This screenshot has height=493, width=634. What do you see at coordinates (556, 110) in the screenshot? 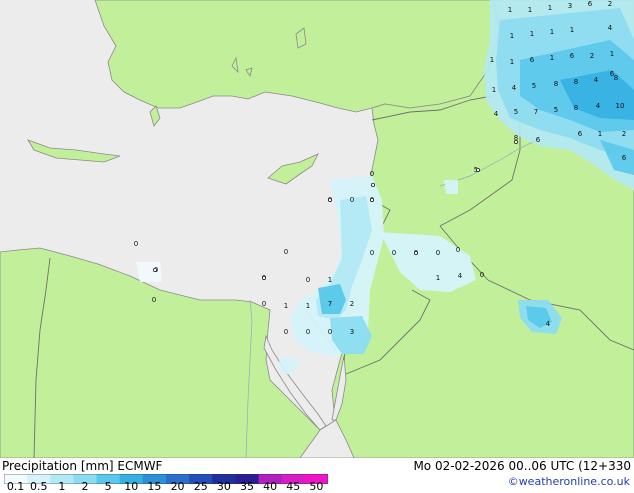
I see `label-e-28: 5` at bounding box center [556, 110].